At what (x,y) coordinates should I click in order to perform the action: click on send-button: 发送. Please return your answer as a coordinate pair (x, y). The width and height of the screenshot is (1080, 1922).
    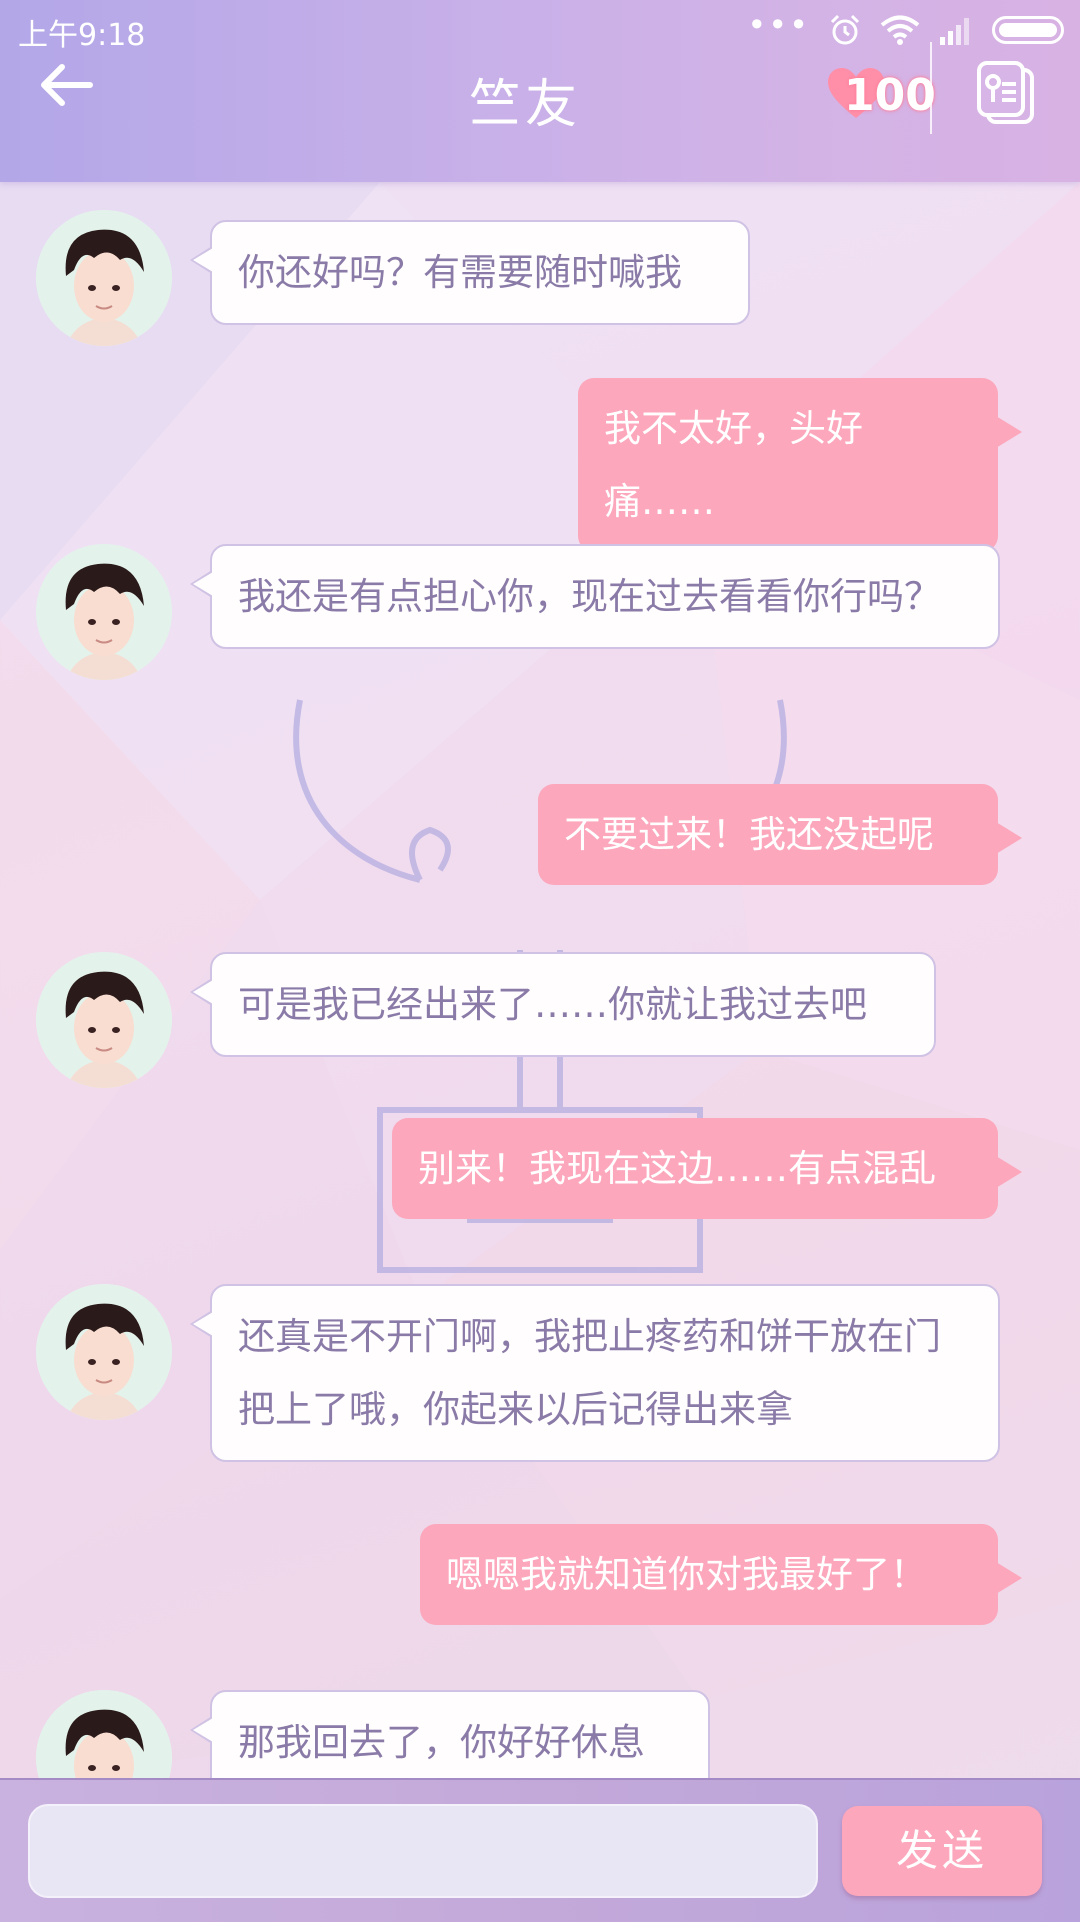
    Looking at the image, I should click on (942, 1851).